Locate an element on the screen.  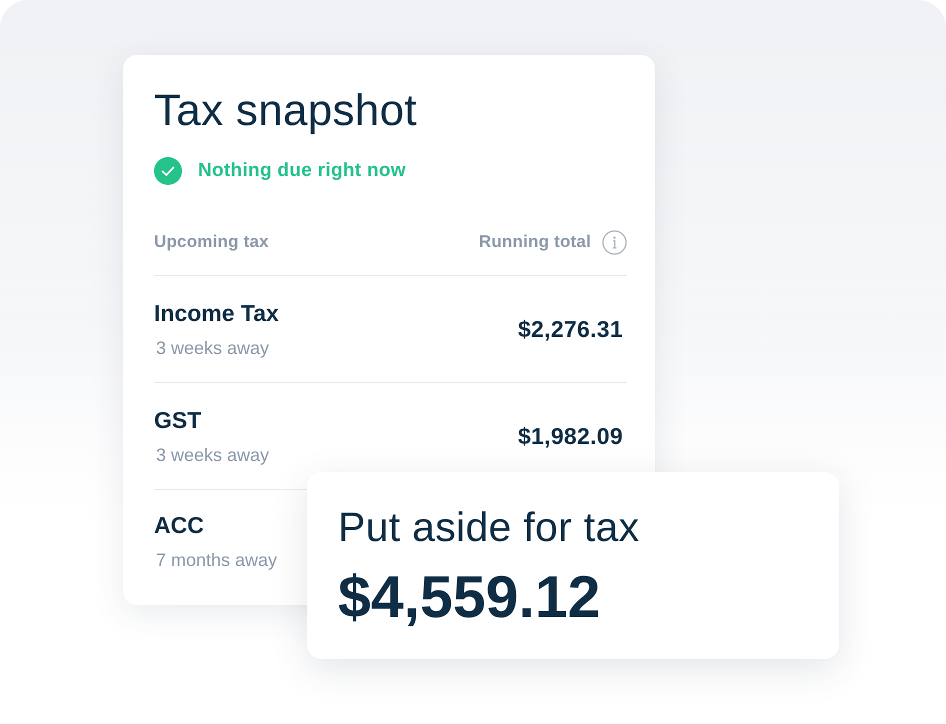
tax-amount: $1,982.09 is located at coordinates (570, 436).